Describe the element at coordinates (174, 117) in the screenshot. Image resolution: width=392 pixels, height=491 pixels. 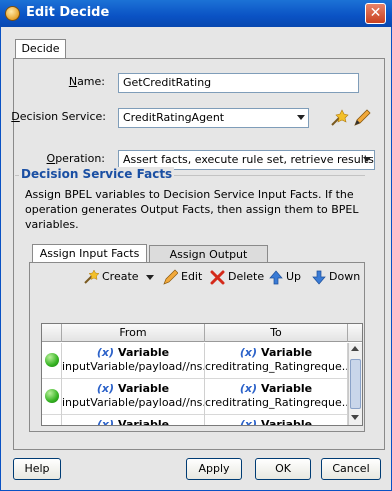
I see `decision-service-value: CreditRatingAgent` at that location.